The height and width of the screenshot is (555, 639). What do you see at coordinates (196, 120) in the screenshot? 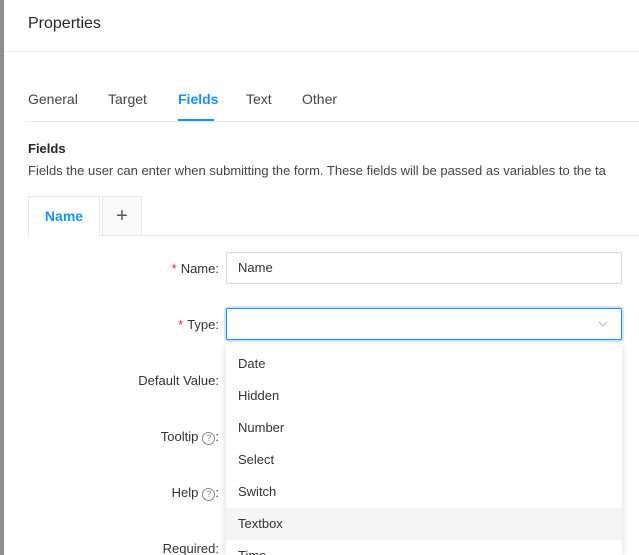
I see `active-tab-indicator` at bounding box center [196, 120].